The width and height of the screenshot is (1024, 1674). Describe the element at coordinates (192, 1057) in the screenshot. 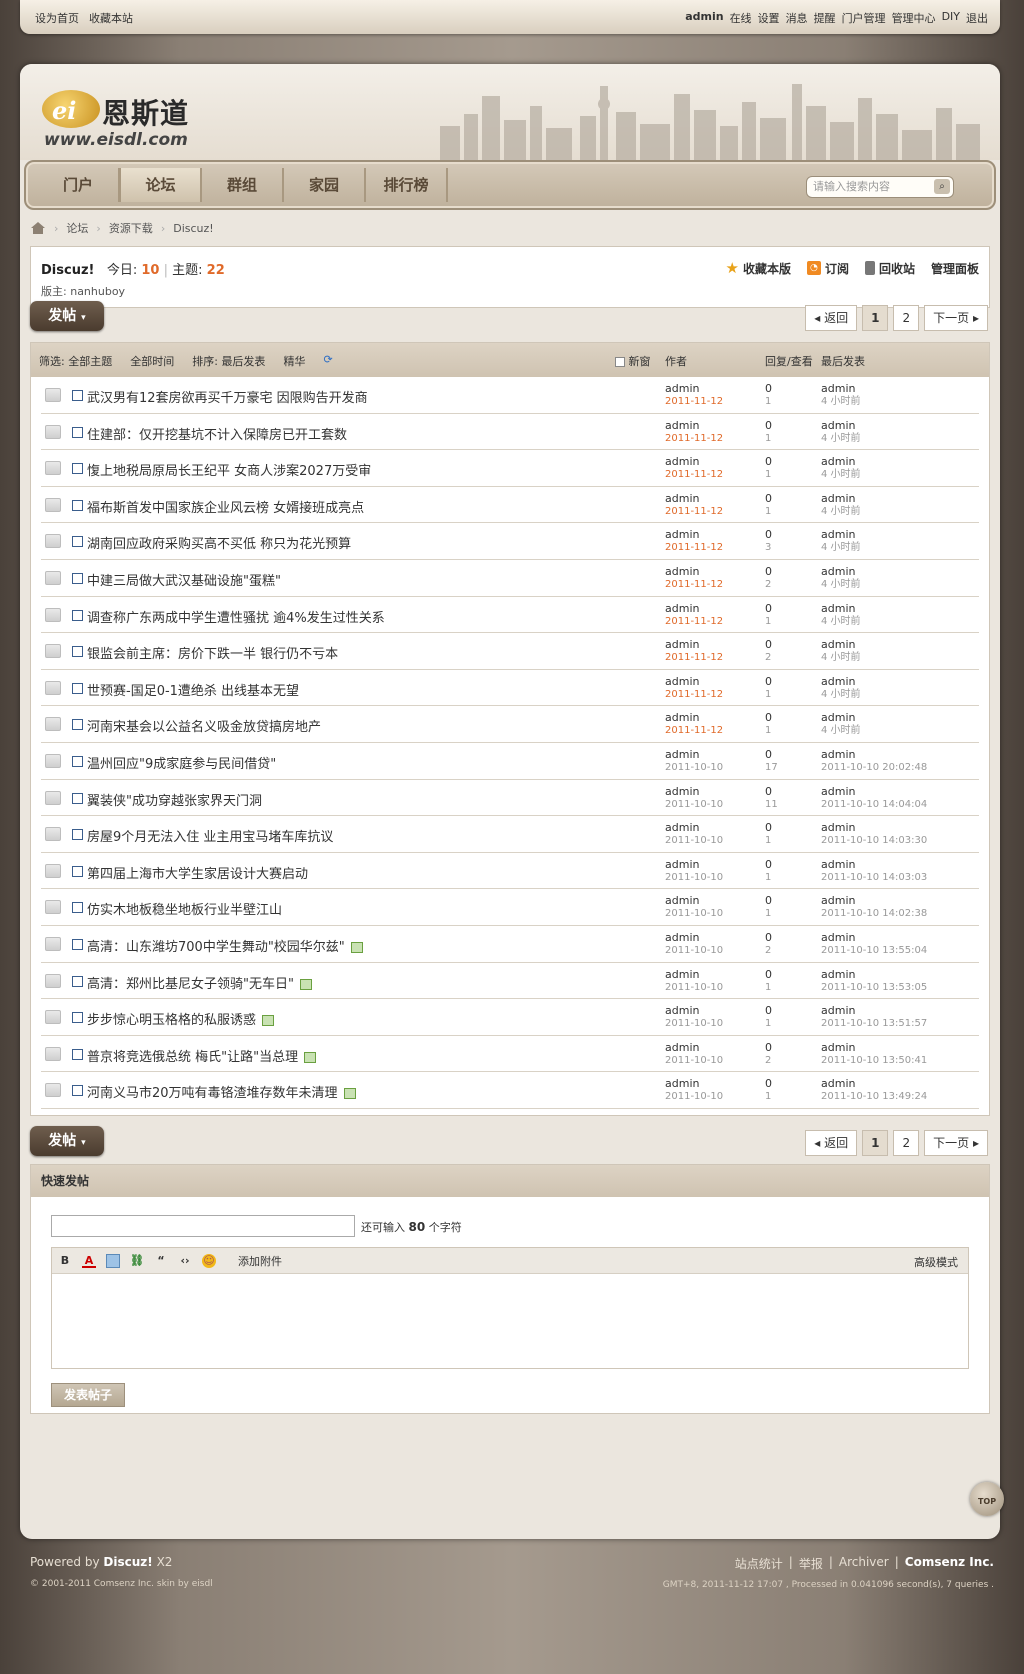

I see `thread-title-link: 普京将竞选俄总统 梅氏"让路"当总理` at that location.